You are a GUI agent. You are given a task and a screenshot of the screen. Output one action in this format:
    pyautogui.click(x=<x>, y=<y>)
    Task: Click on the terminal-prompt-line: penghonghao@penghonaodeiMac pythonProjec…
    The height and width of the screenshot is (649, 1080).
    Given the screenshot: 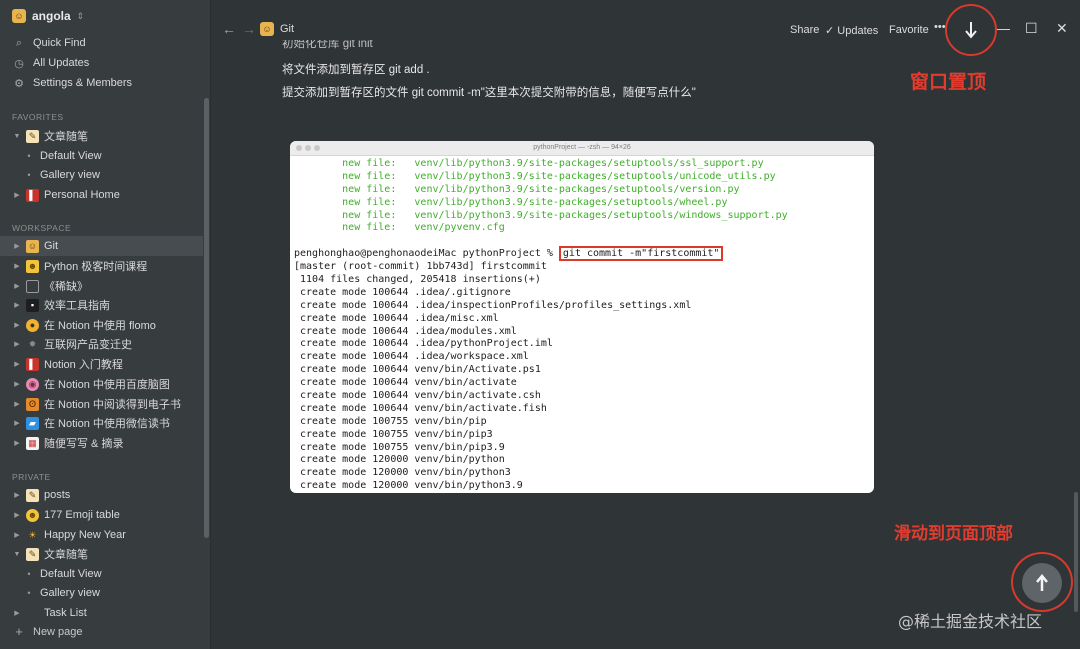 What is the action you would take?
    pyautogui.click(x=584, y=254)
    